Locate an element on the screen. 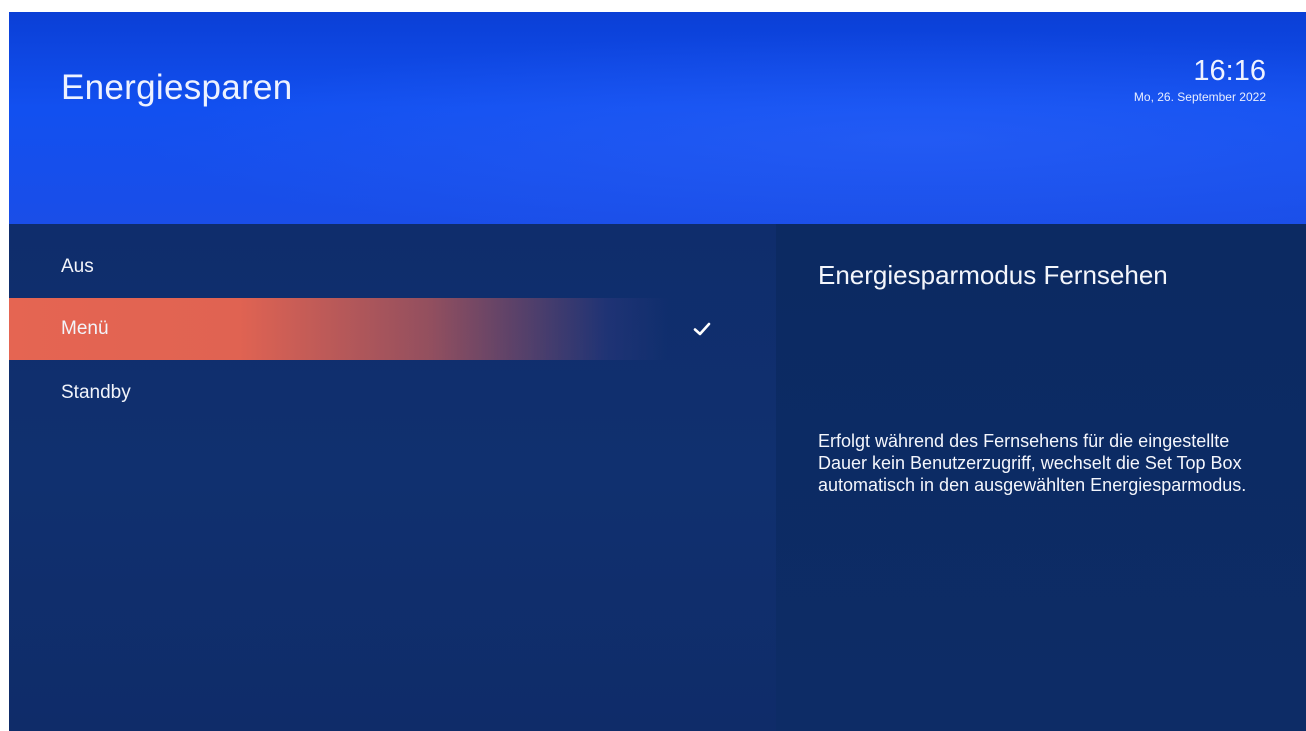  option-label: Menü is located at coordinates (85, 328).